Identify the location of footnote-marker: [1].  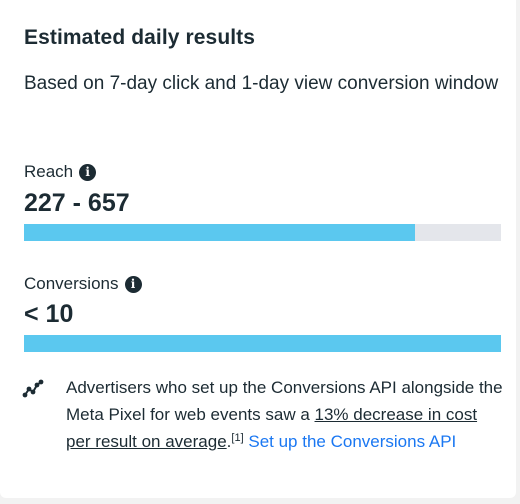
(237, 438).